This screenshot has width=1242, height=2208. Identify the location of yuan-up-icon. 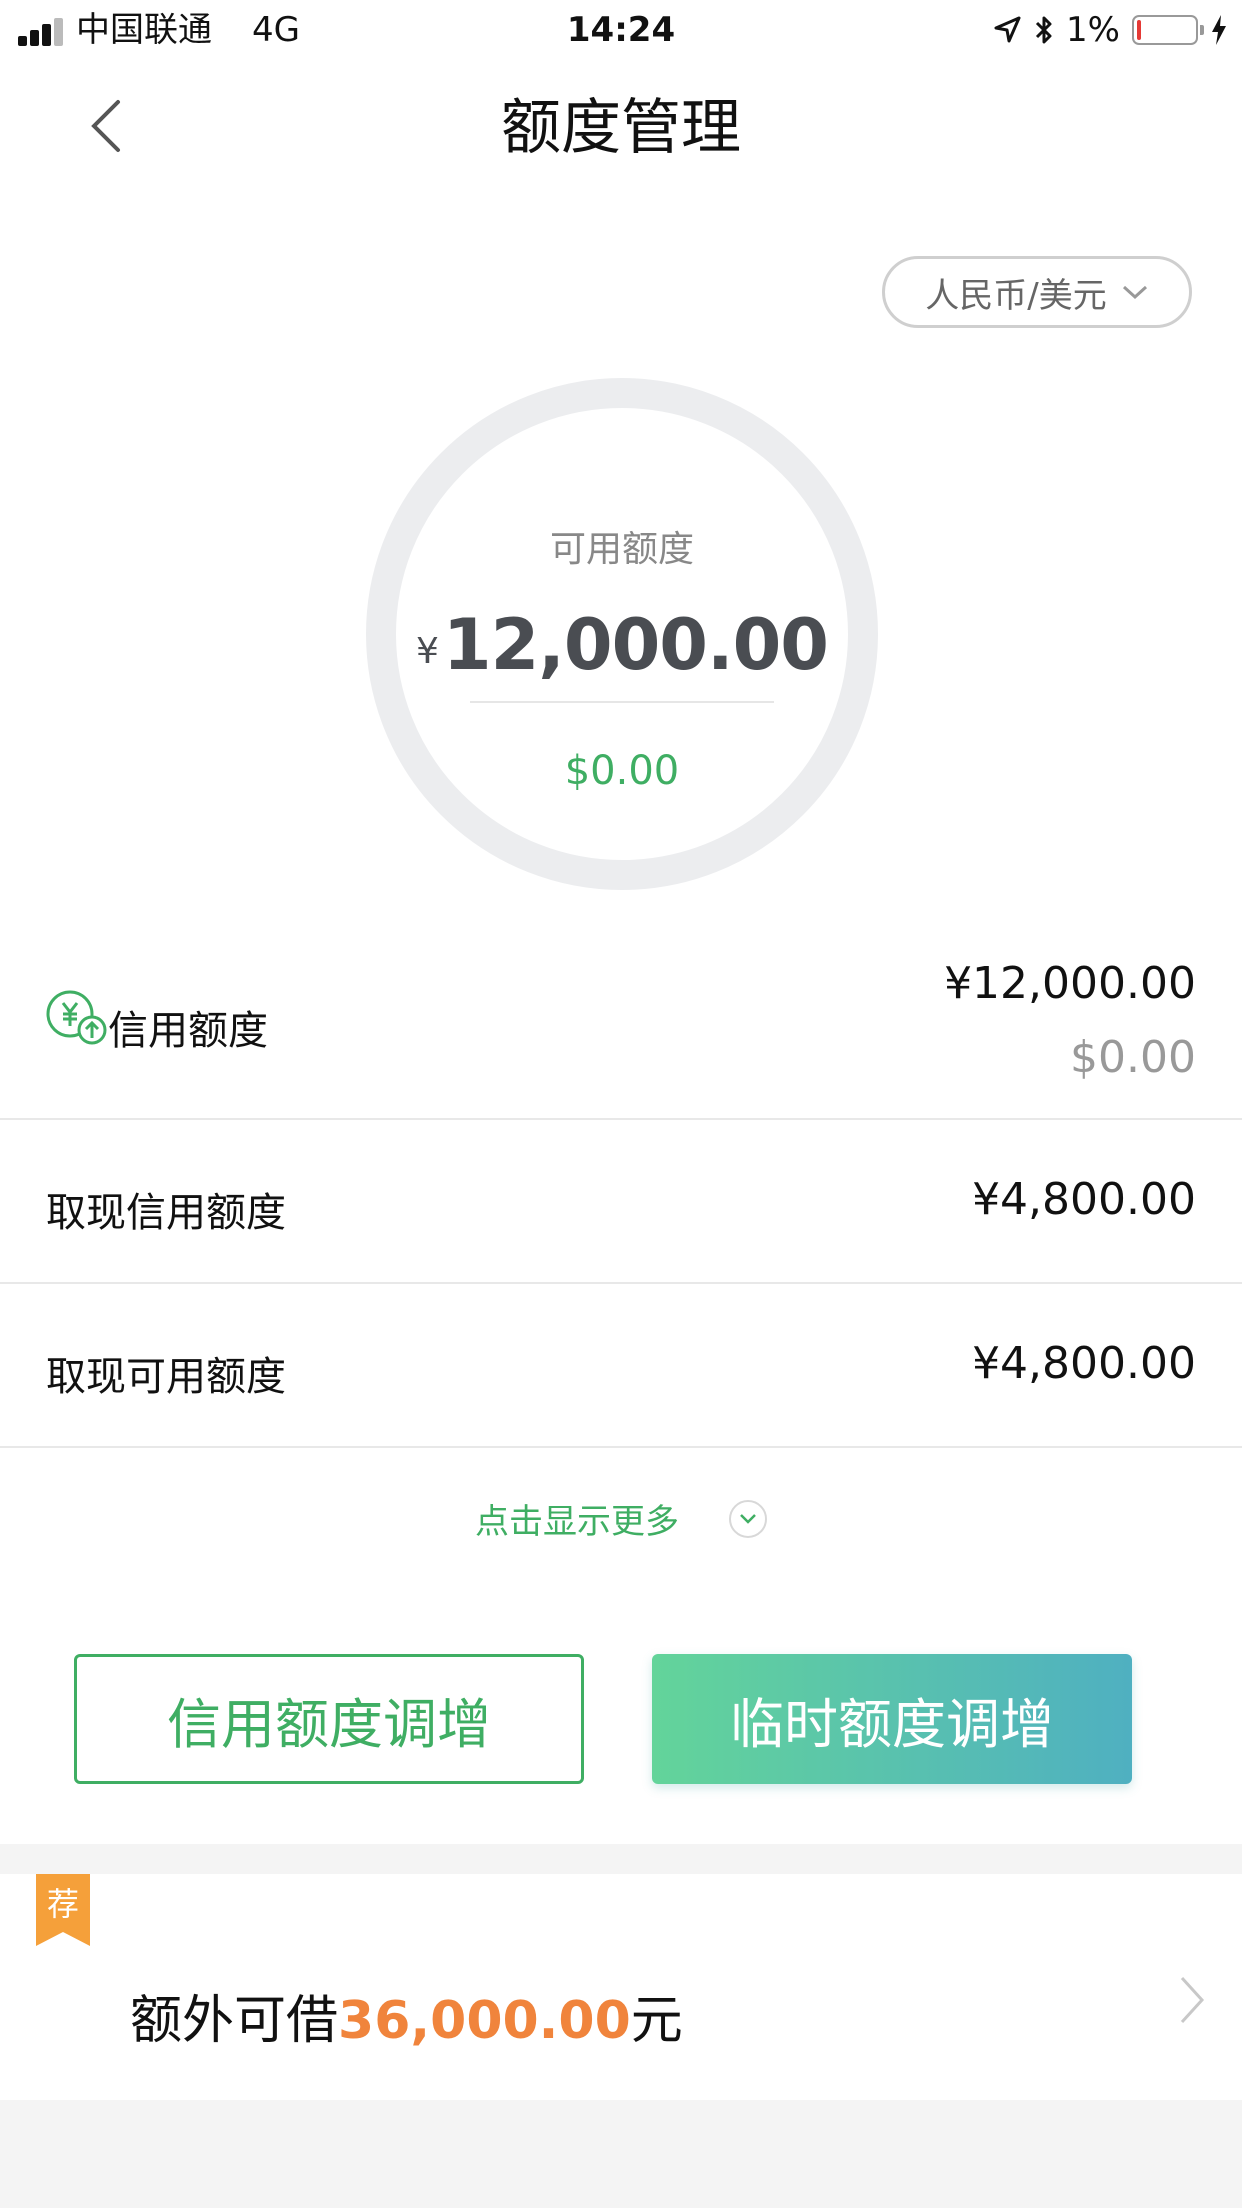
(76, 1017).